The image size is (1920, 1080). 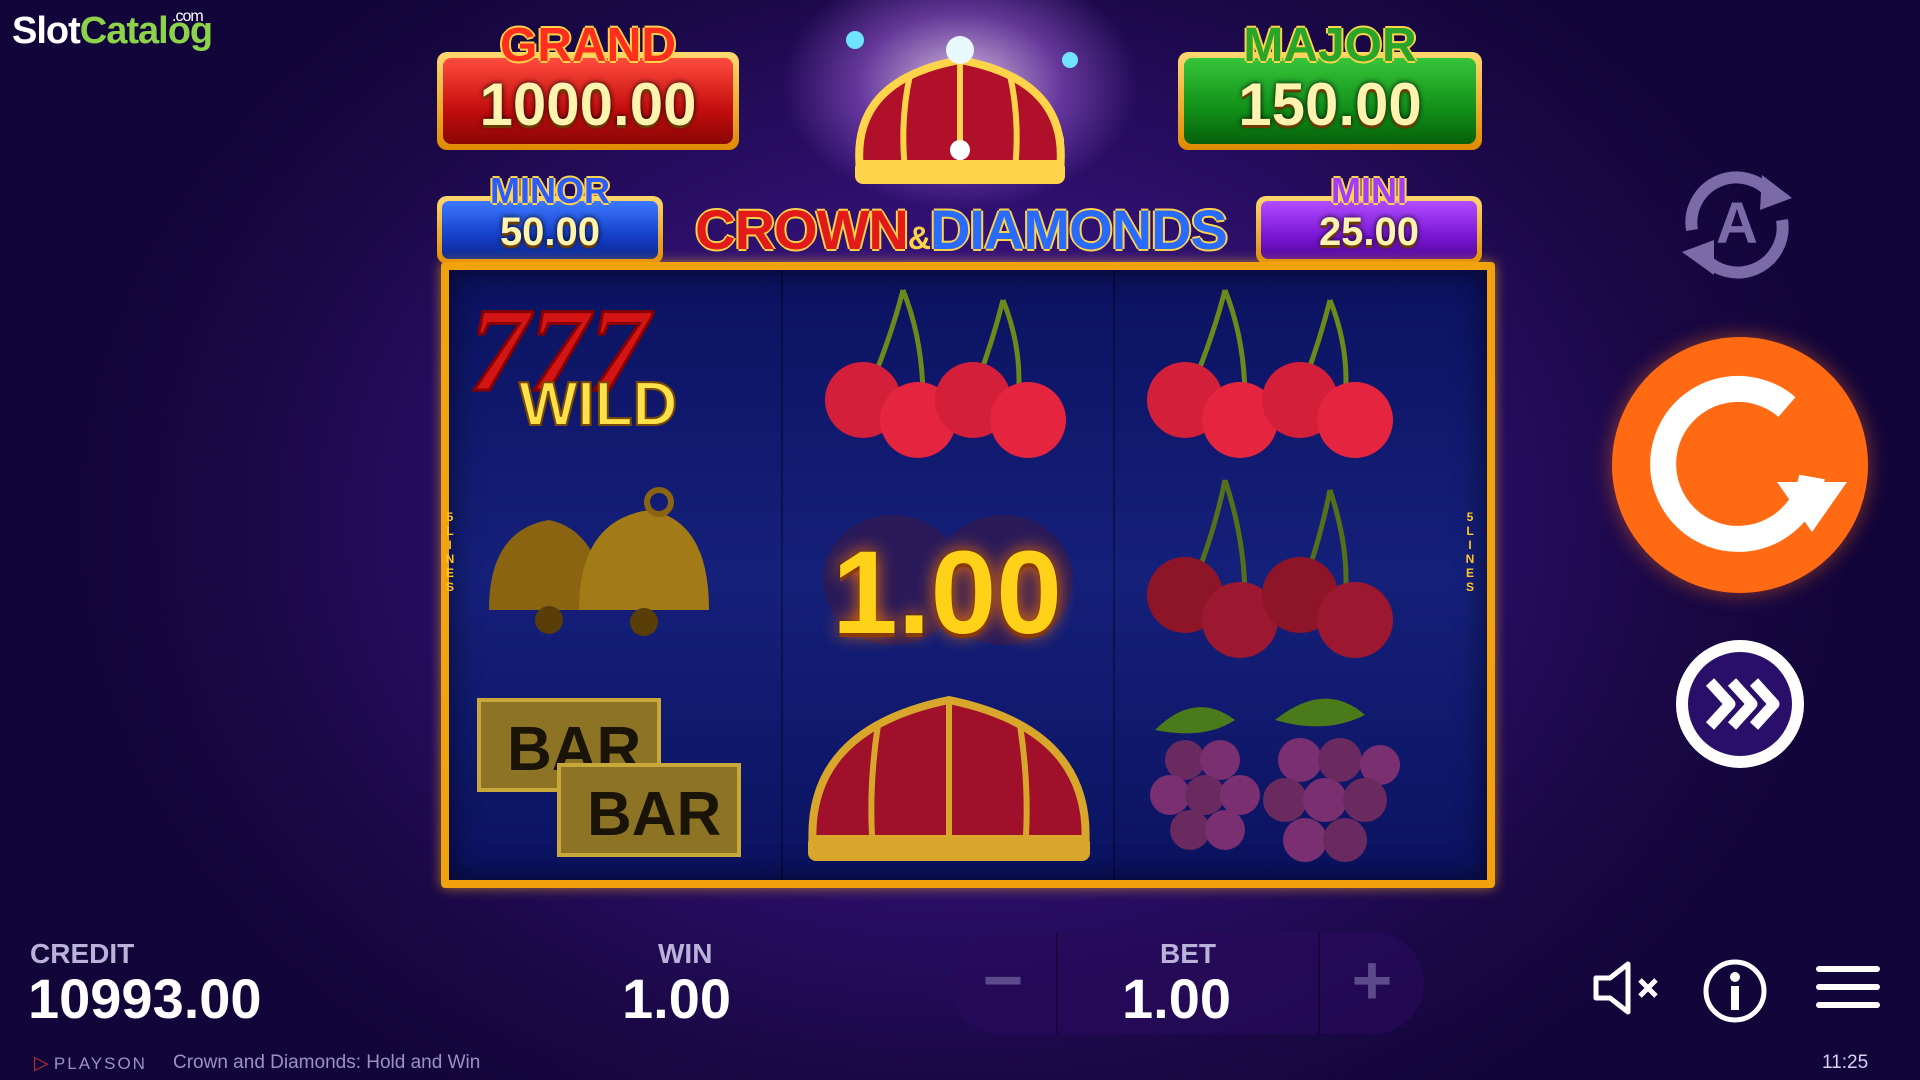 I want to click on bet-panel: − BET 1.00 +, so click(x=1187, y=983).